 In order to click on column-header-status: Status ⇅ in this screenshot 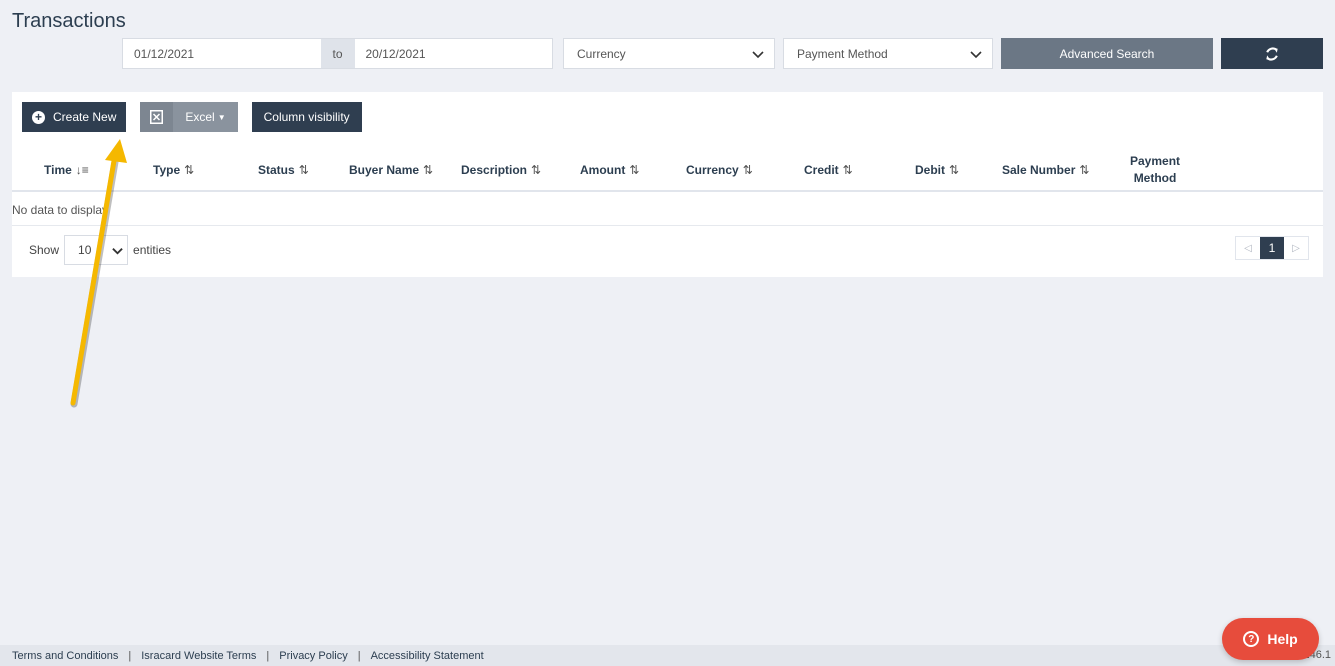, I will do `click(283, 169)`.